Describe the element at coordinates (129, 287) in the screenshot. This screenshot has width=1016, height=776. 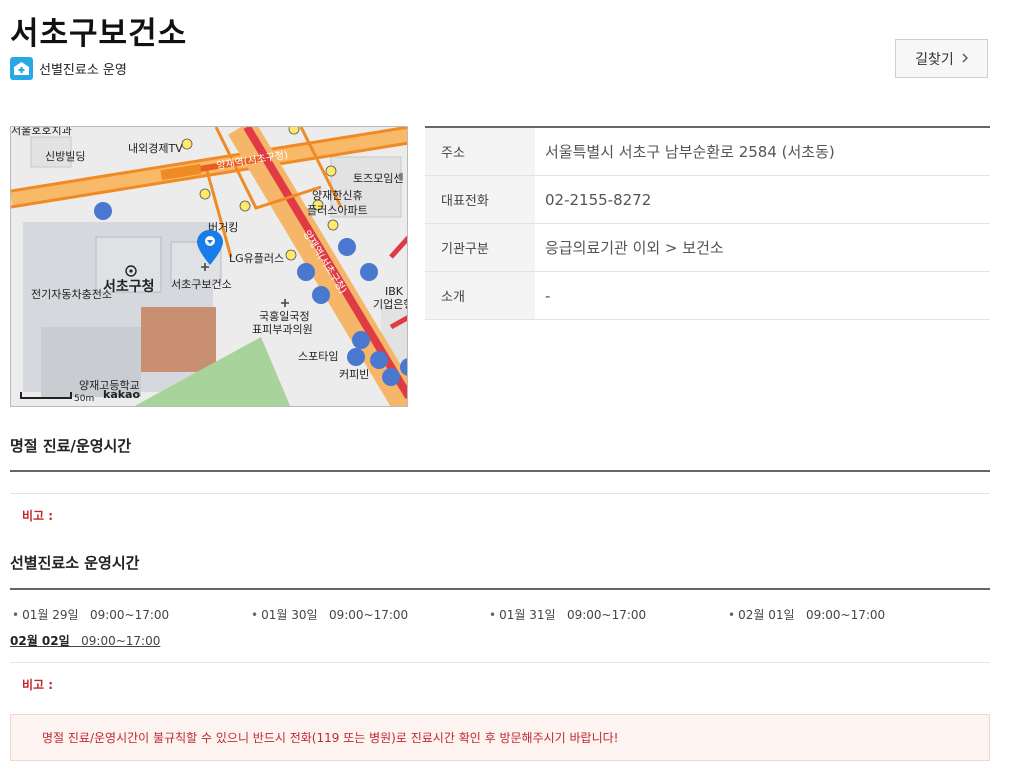
I see `map-label-gu-office: 서초구청` at that location.